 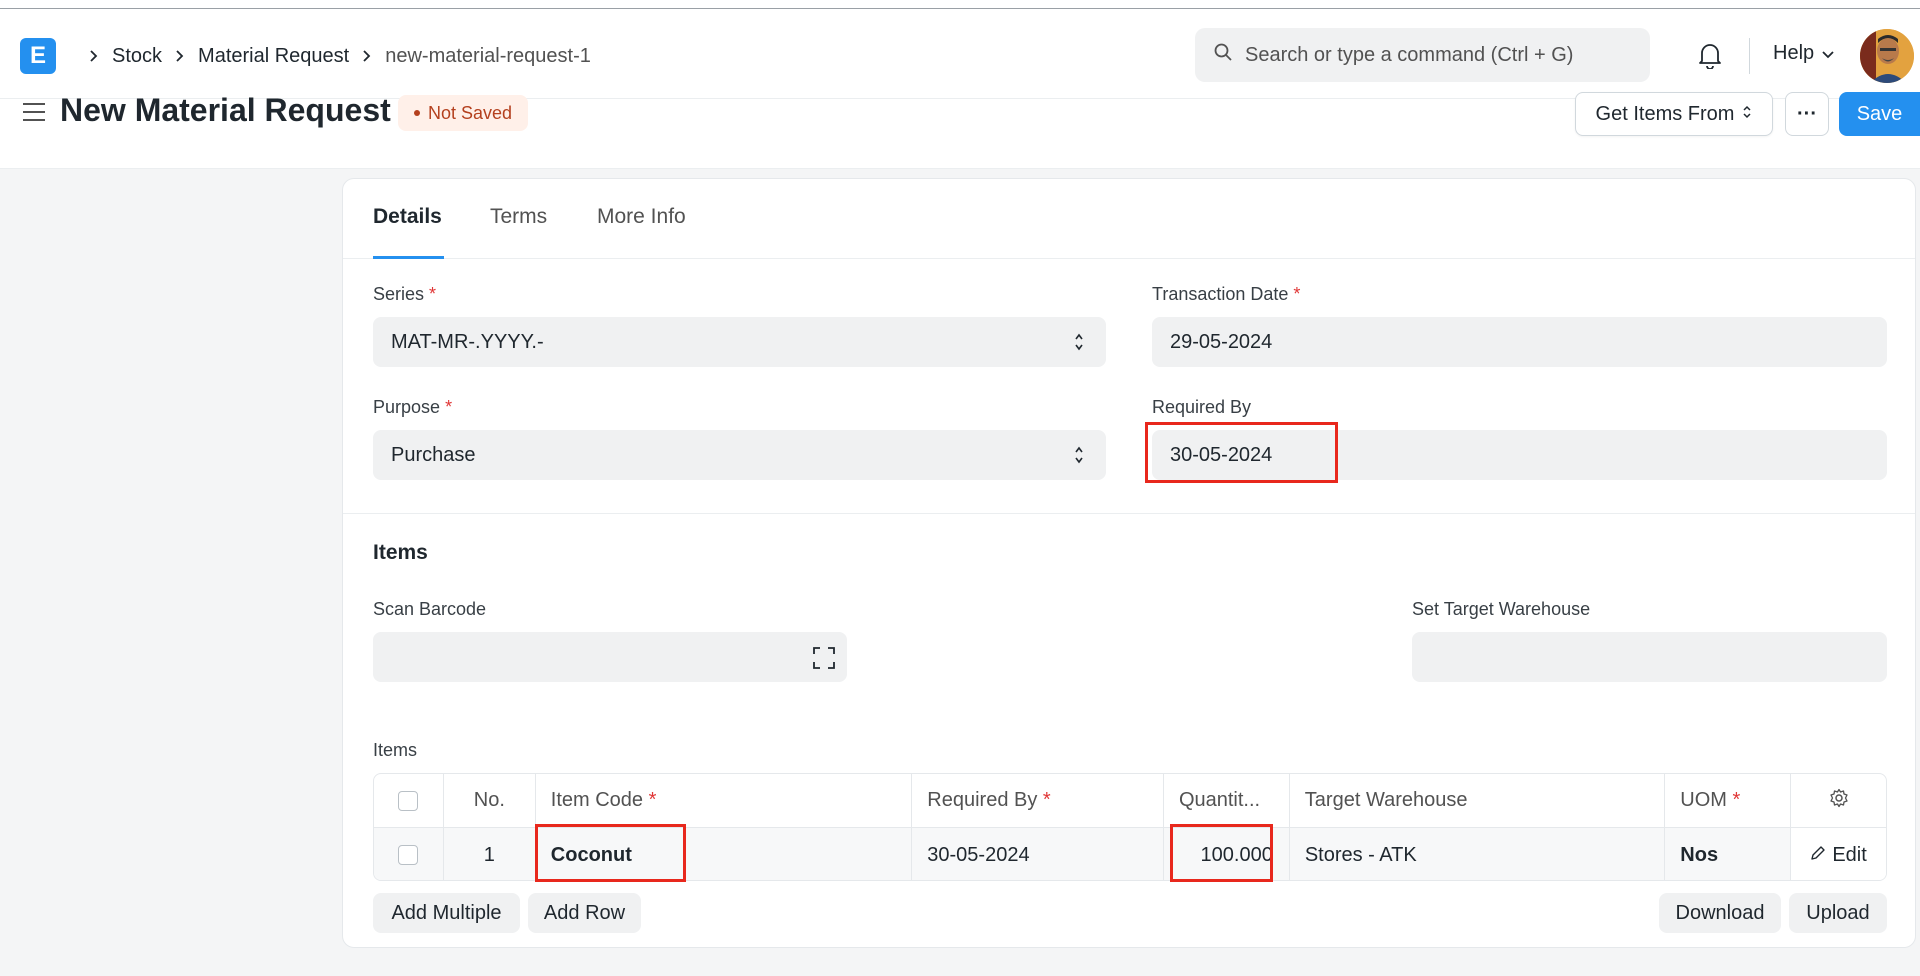 I want to click on set-target-warehouse-input, so click(x=1649, y=657).